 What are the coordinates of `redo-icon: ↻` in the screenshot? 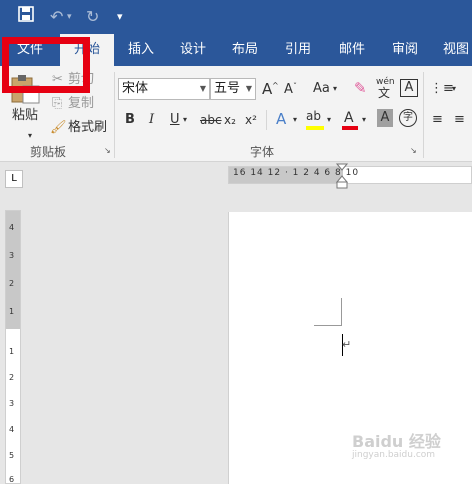 It's located at (92, 17).